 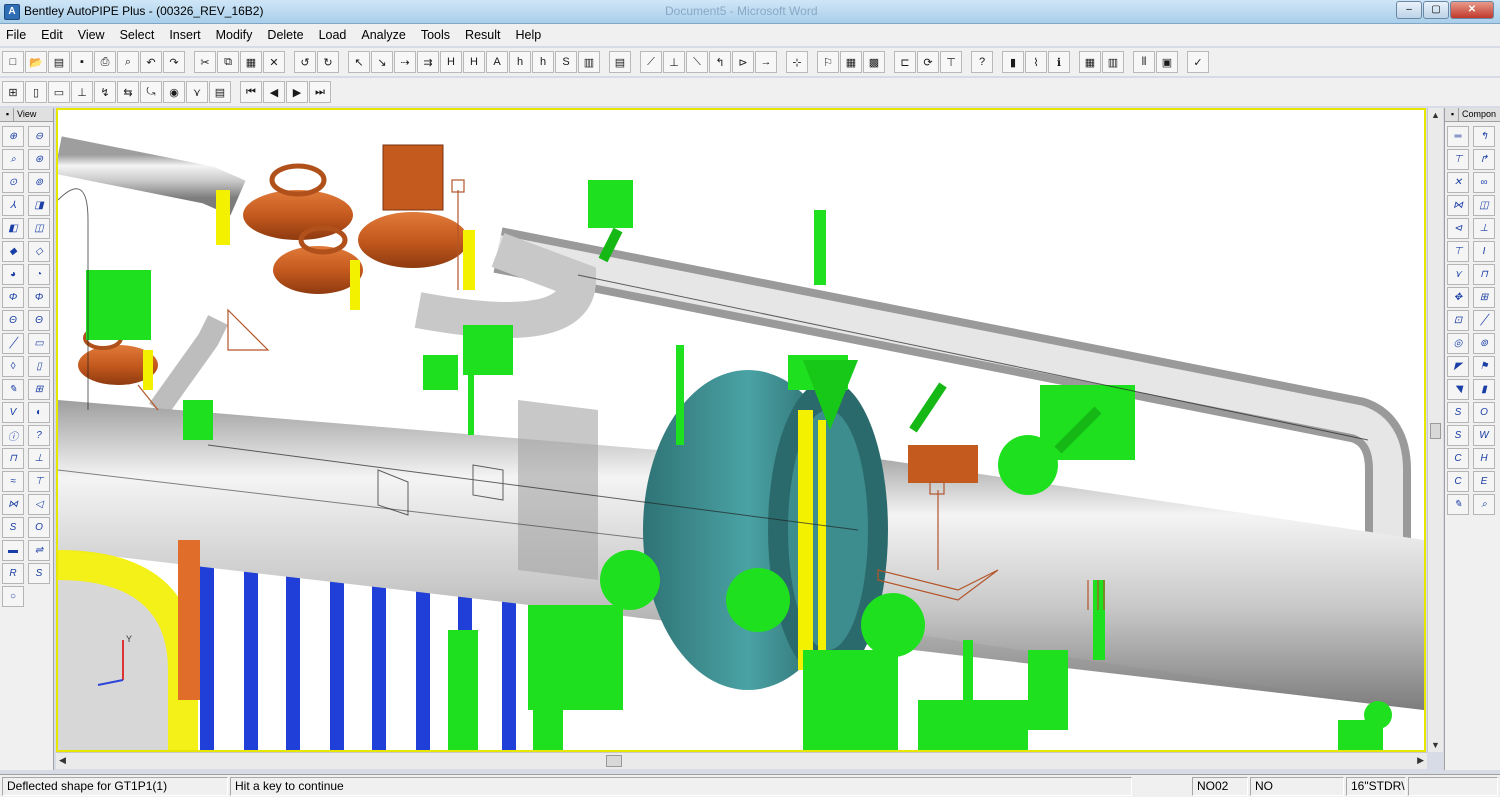 I want to click on view-tool-6-button: ⇆, so click(x=128, y=92).